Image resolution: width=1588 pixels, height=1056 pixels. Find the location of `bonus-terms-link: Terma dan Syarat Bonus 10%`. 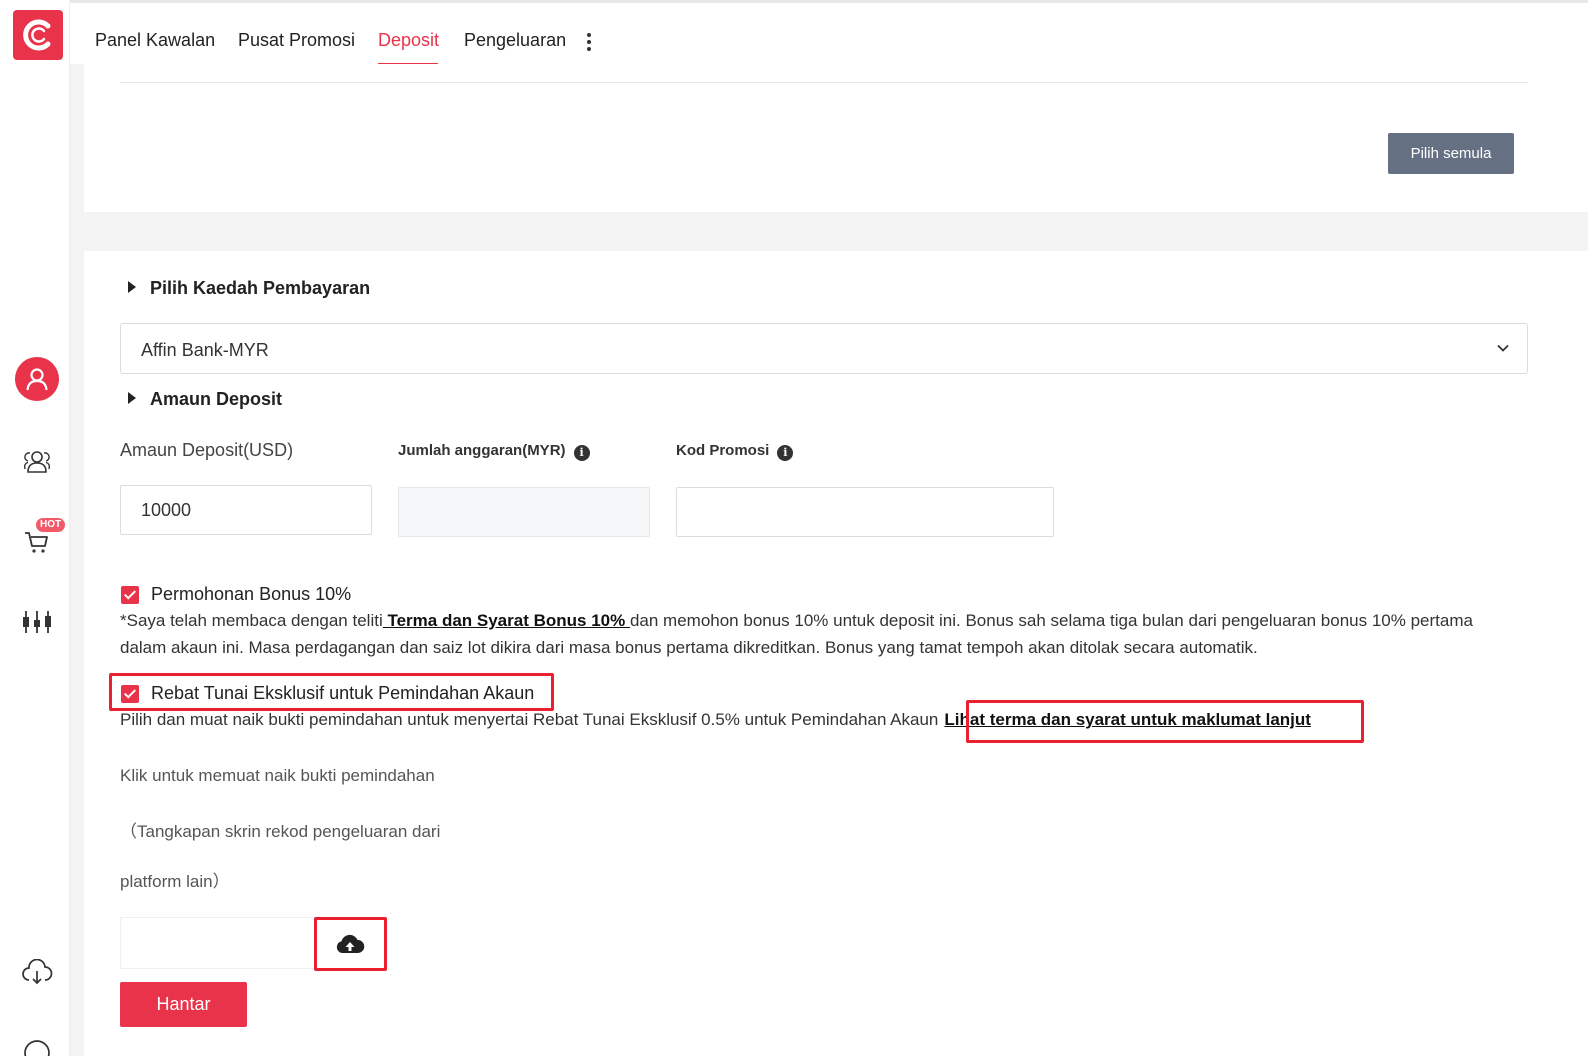

bonus-terms-link: Terma dan Syarat Bonus 10% is located at coordinates (506, 620).